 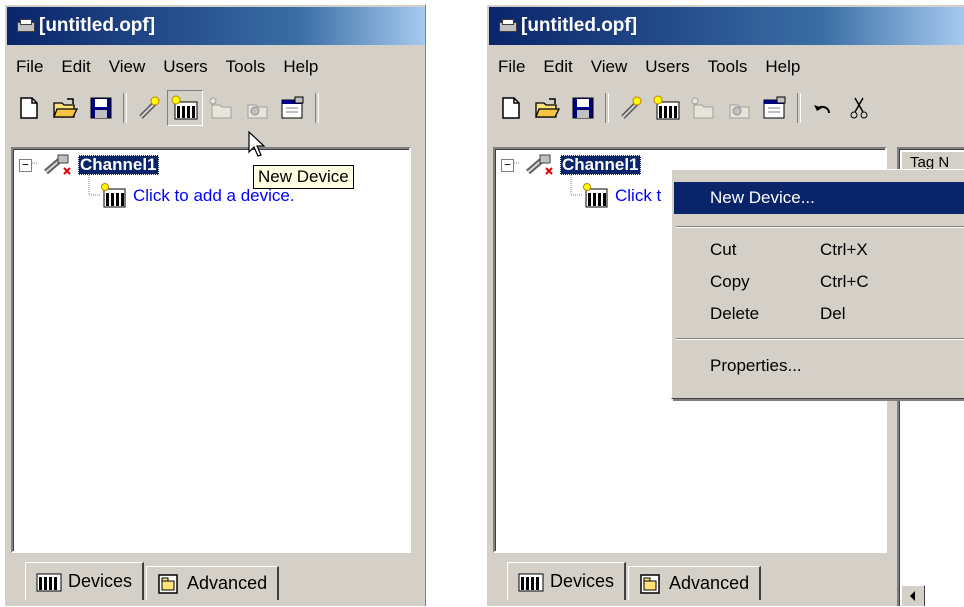 What do you see at coordinates (214, 196) in the screenshot?
I see `add-device-link: Click to add a device.` at bounding box center [214, 196].